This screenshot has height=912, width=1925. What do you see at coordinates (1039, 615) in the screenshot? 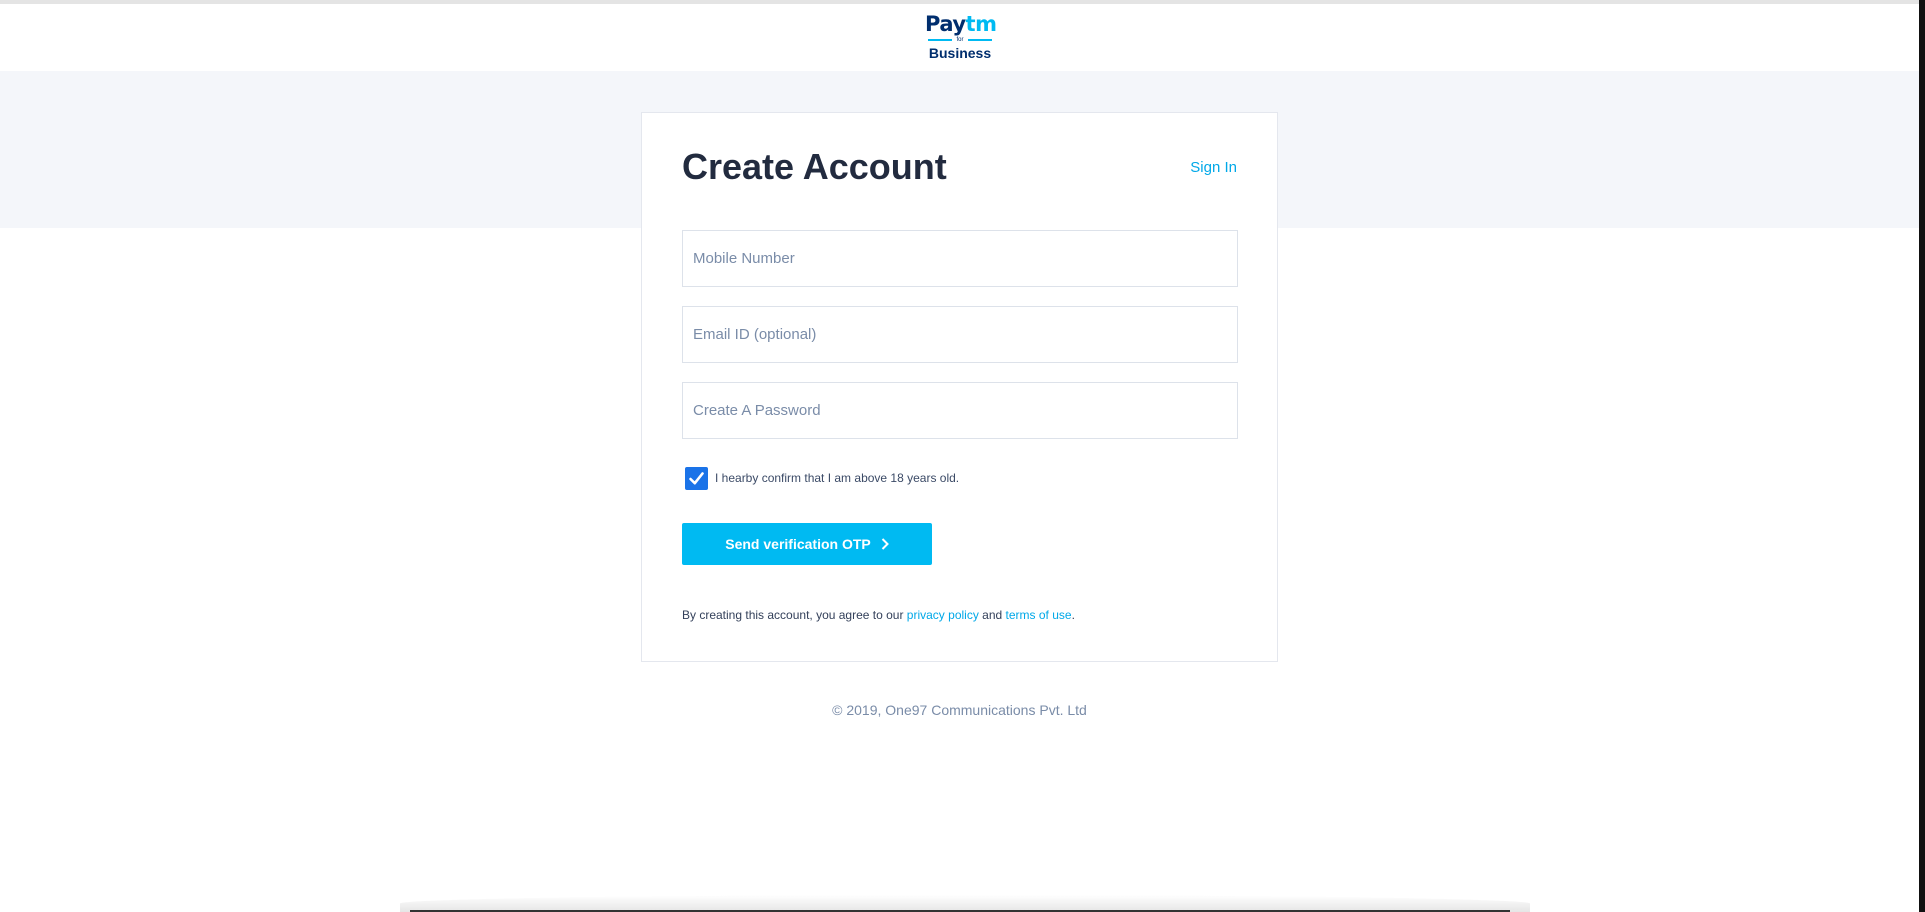
I see `terms-of-use-link: terms of use` at bounding box center [1039, 615].